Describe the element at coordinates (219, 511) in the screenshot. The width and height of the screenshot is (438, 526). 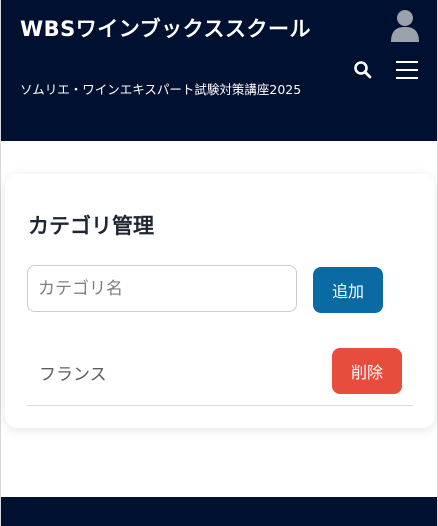
I see `site-footer` at that location.